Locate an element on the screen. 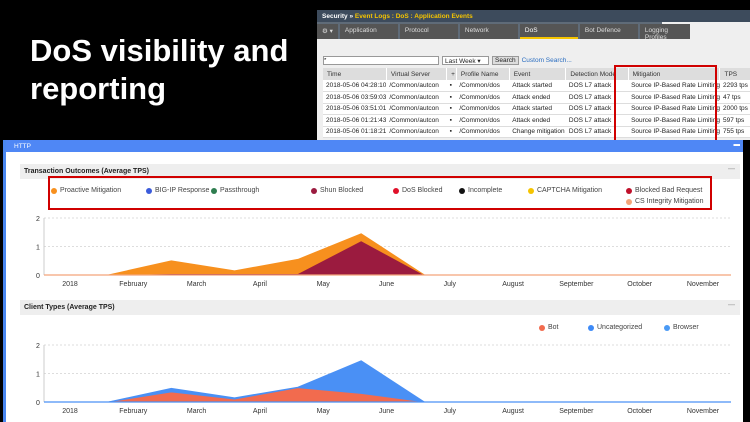 This screenshot has height=422, width=750. legend-item: Proactive Mitigation is located at coordinates (86, 190).